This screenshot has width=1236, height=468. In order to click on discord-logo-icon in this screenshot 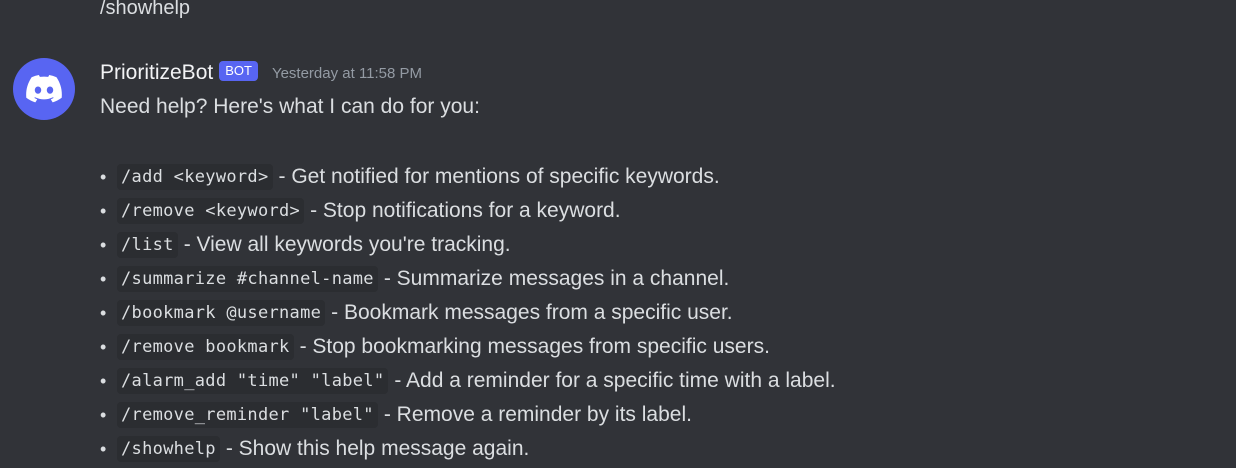, I will do `click(44, 89)`.